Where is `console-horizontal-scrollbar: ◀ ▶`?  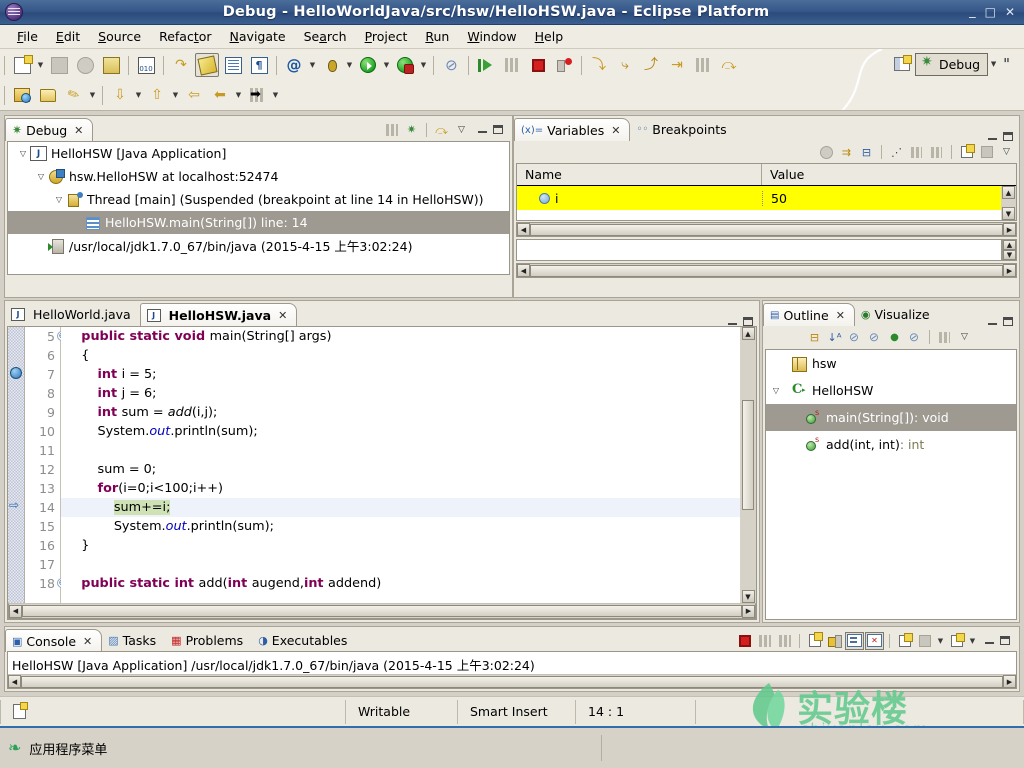 console-horizontal-scrollbar: ◀ ▶ is located at coordinates (512, 681).